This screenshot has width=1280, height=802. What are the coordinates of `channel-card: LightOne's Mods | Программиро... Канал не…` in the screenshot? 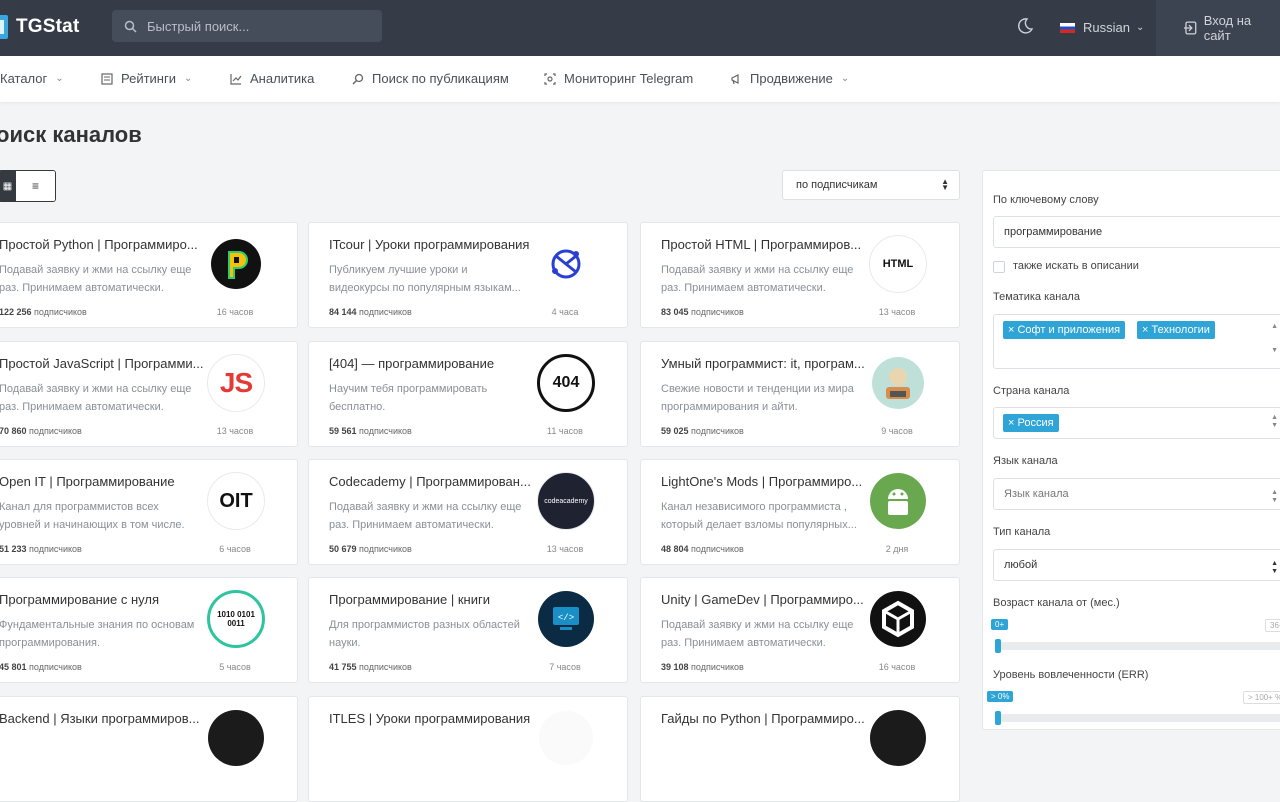 It's located at (800, 512).